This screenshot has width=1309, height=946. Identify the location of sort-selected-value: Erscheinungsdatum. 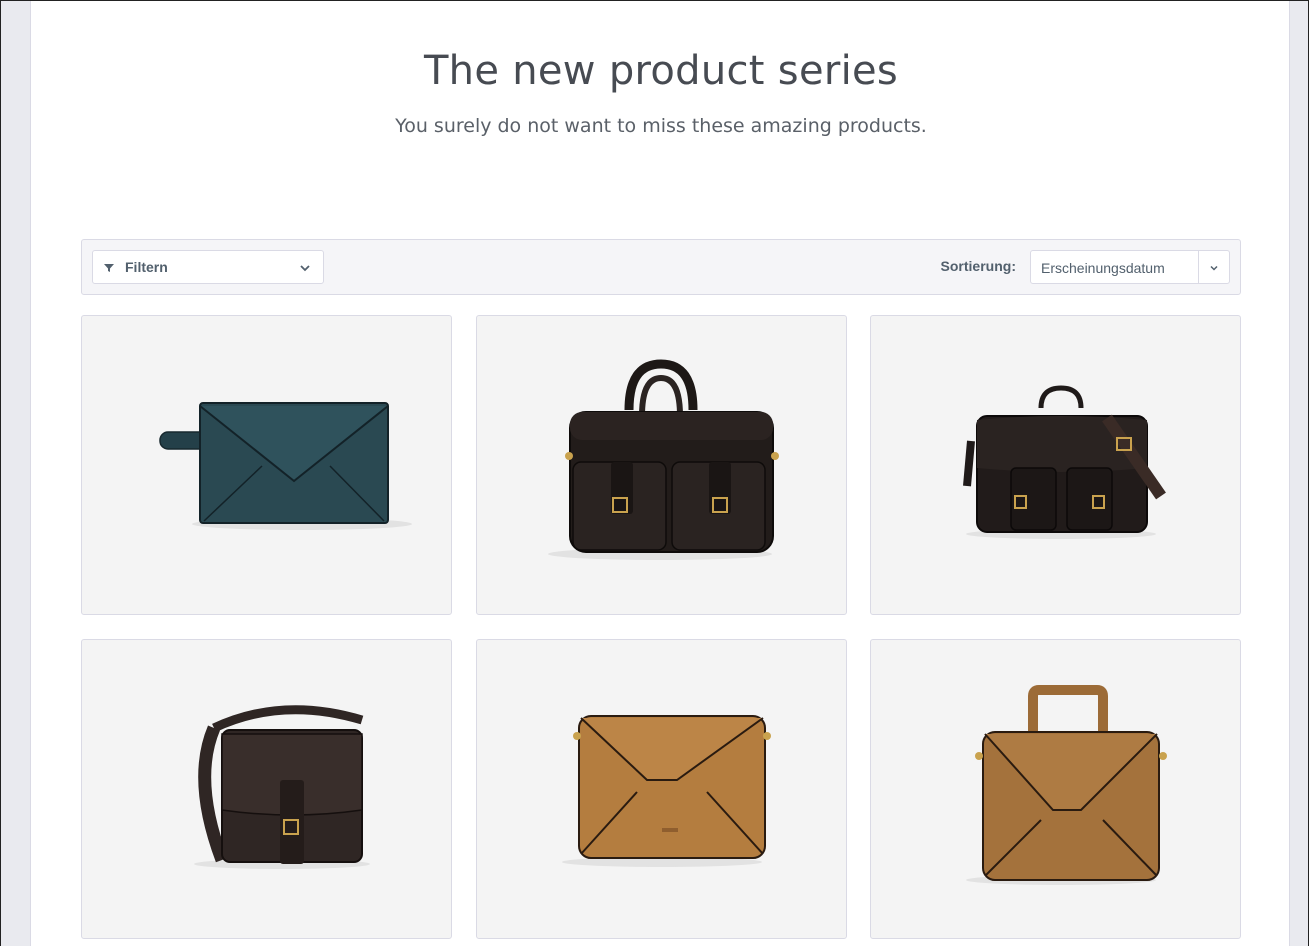
(1103, 268).